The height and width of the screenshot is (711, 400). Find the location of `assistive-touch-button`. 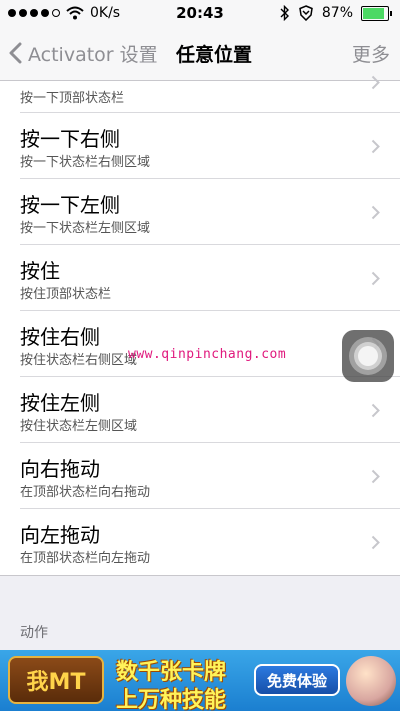

assistive-touch-button is located at coordinates (368, 356).